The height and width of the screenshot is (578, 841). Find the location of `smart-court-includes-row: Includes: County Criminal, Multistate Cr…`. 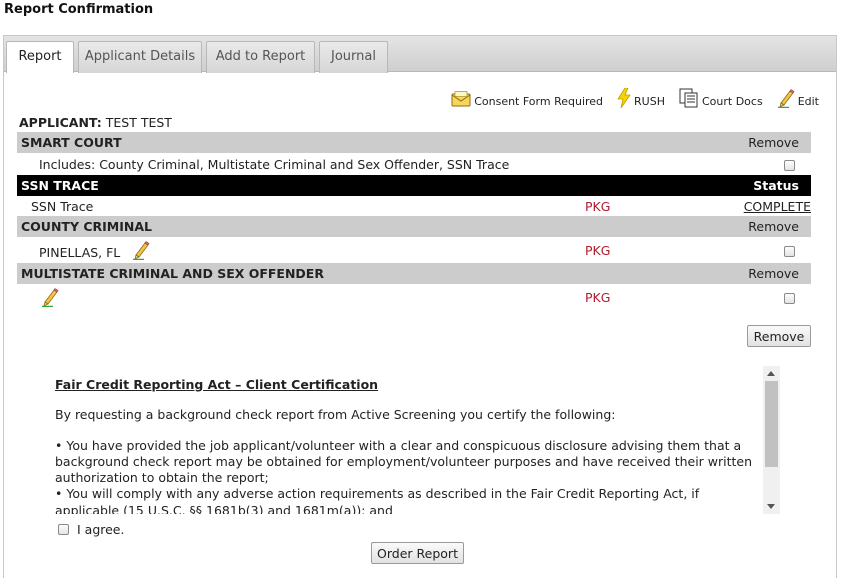

smart-court-includes-row: Includes: County Criminal, Multistate Cr… is located at coordinates (414, 164).